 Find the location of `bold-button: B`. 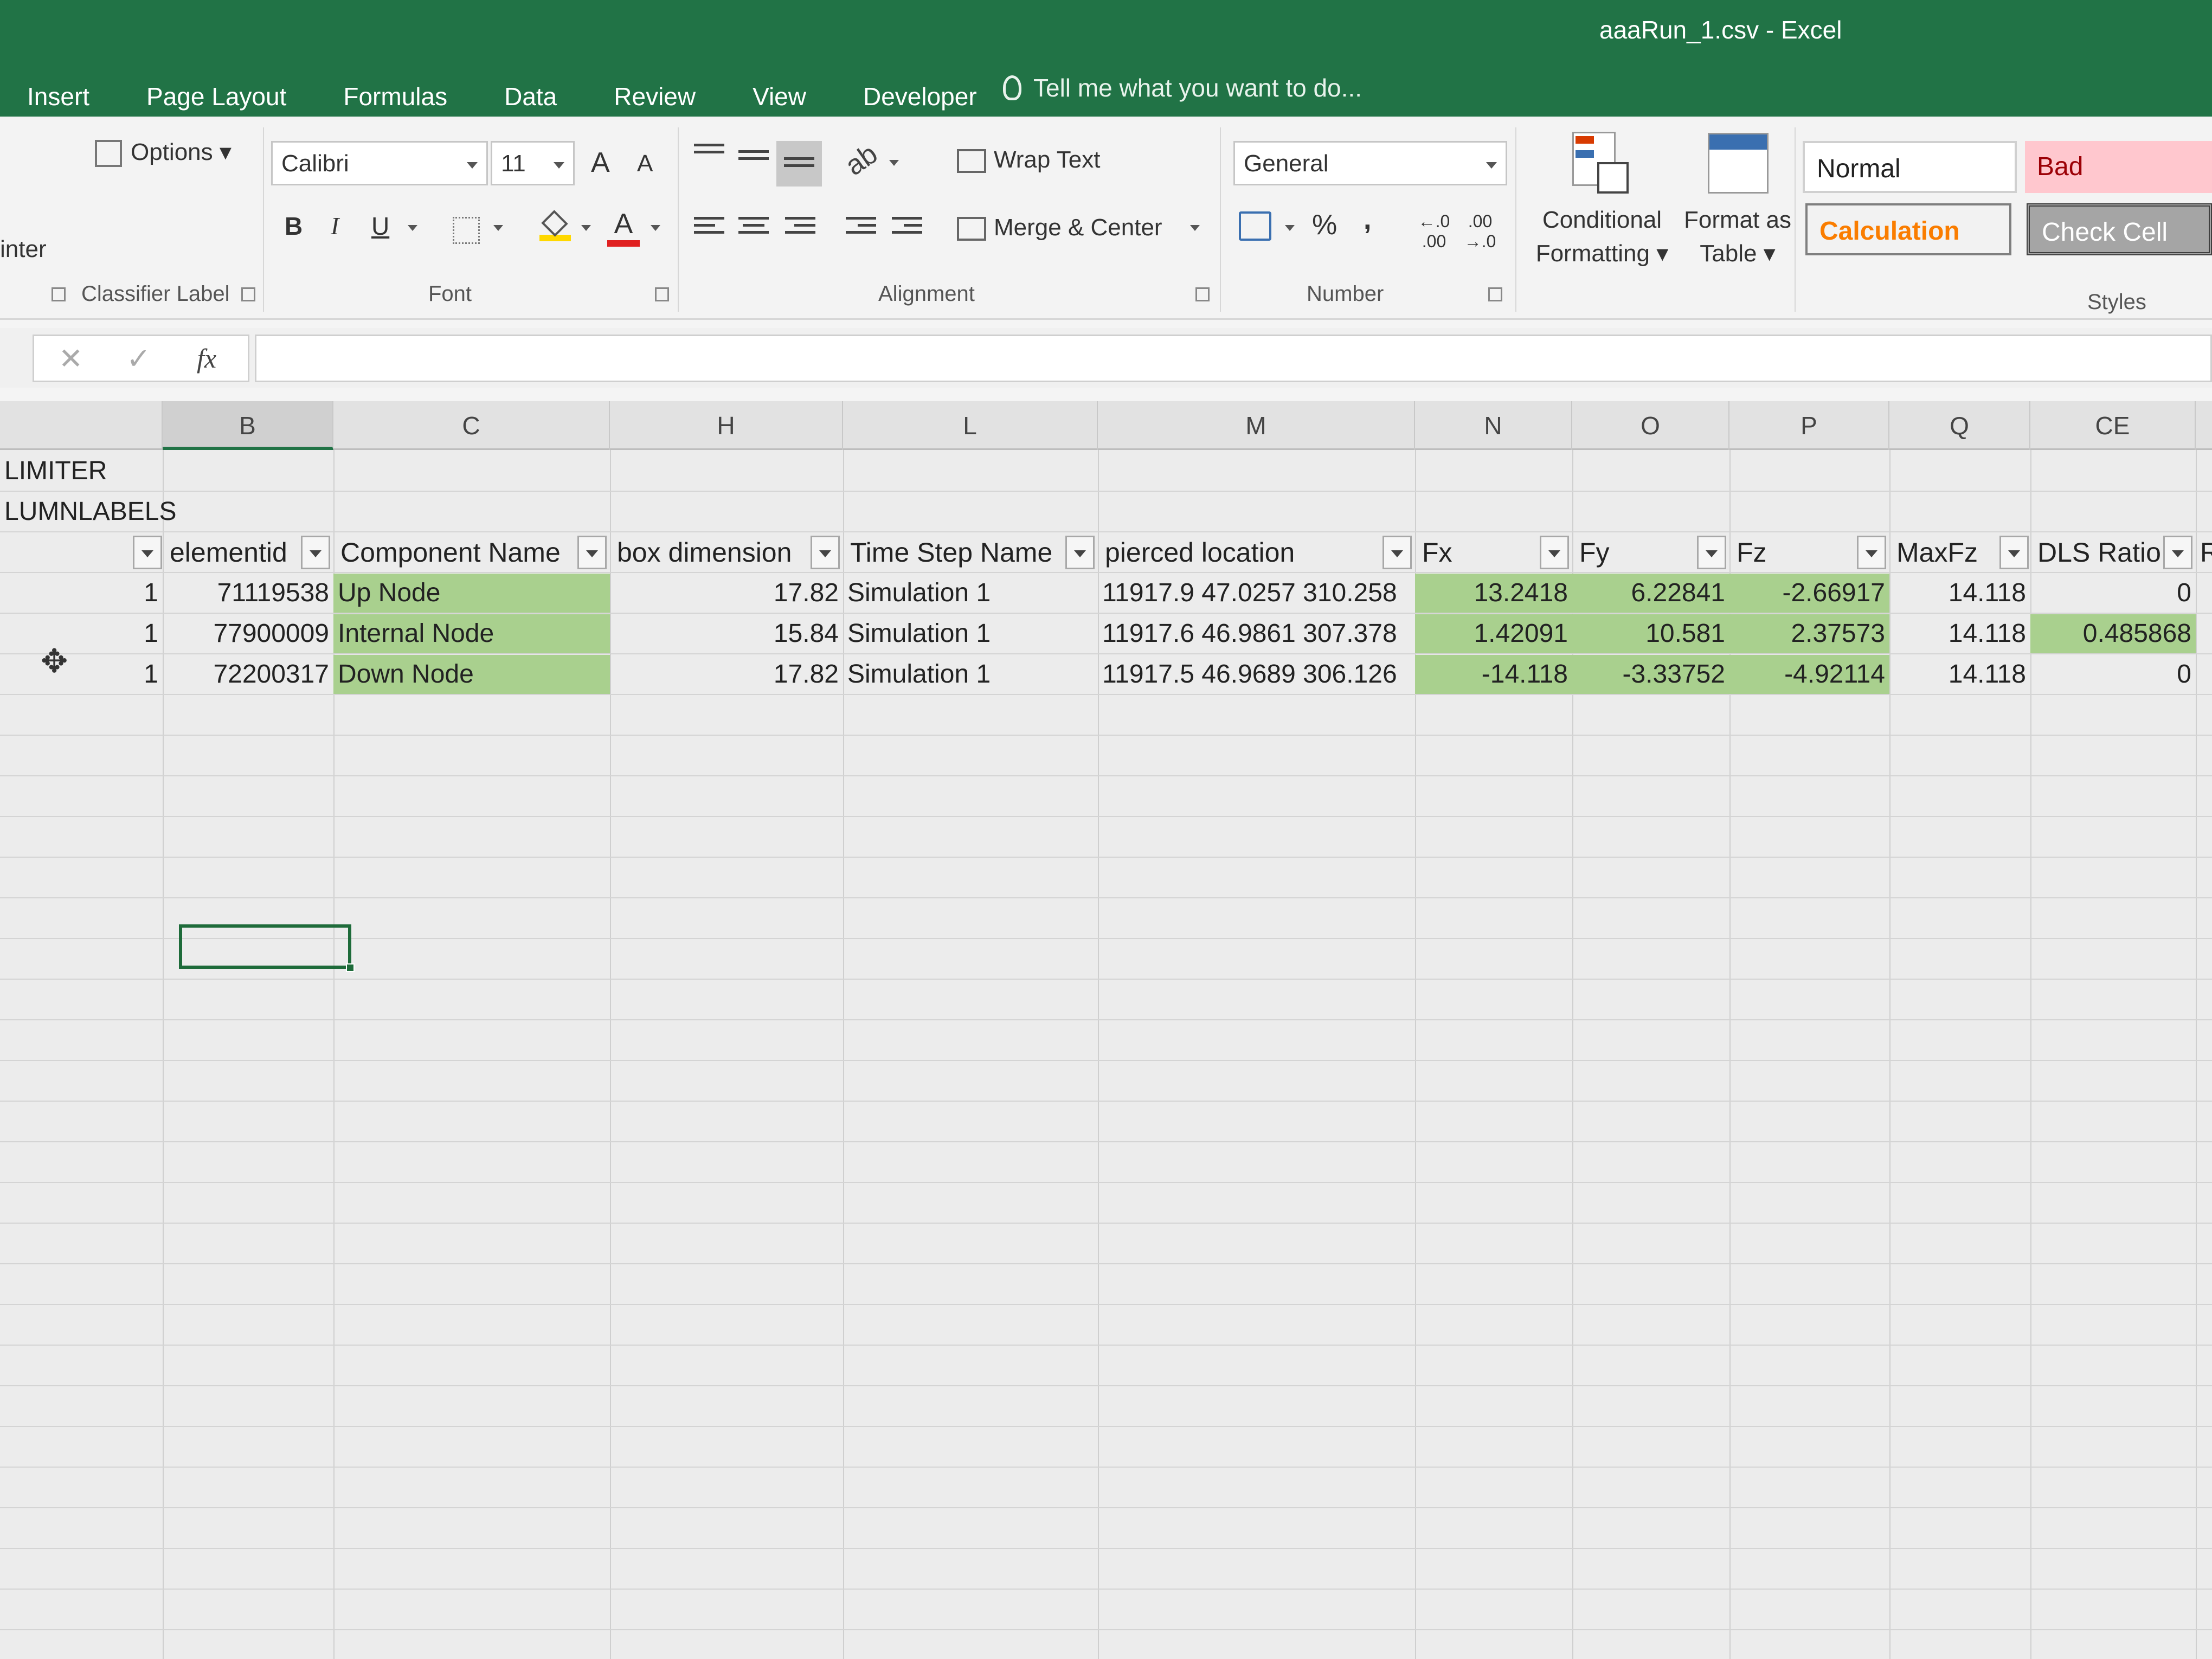

bold-button: B is located at coordinates (294, 226).